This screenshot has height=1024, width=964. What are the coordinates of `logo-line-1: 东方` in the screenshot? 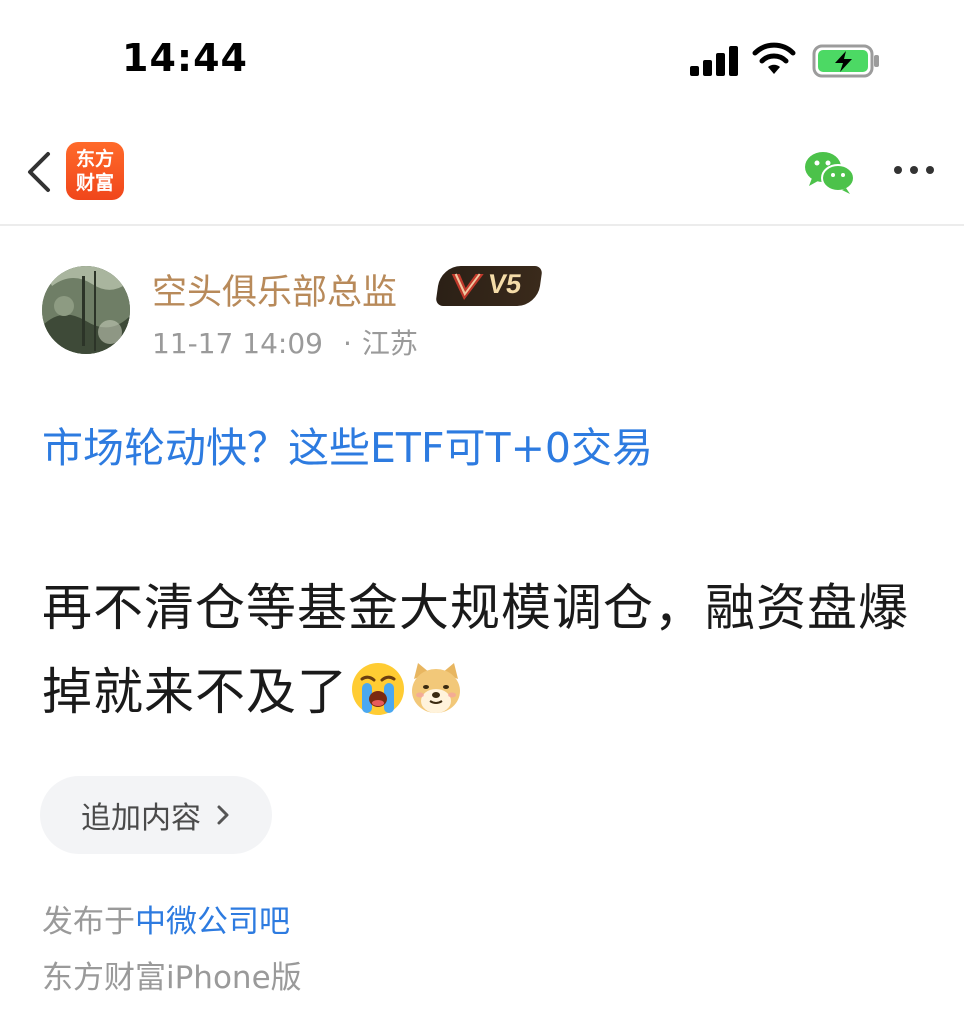 It's located at (94, 159).